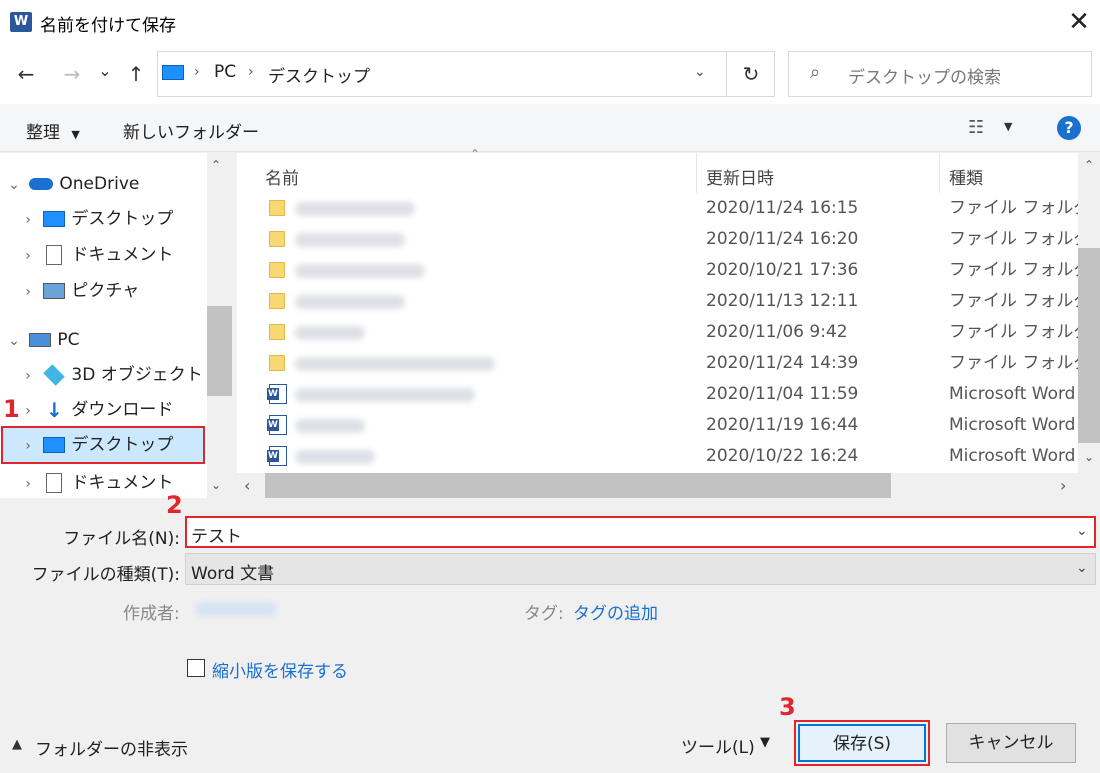 The image size is (1100, 773). What do you see at coordinates (659, 394) in the screenshot?
I see `table-row: 2020/11/04 11:59 Microsoft Word` at bounding box center [659, 394].